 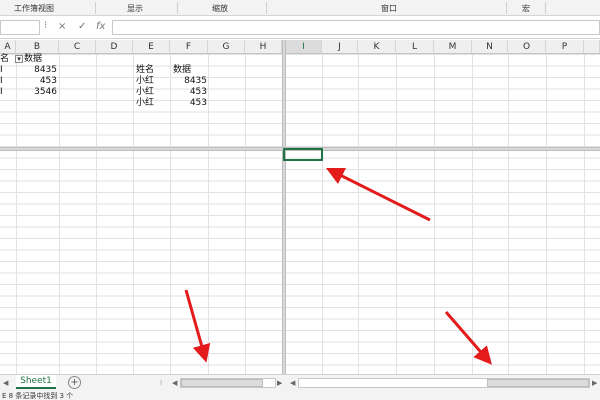 What do you see at coordinates (220, 8) in the screenshot?
I see `ribbon-group-zoom: 缩放` at bounding box center [220, 8].